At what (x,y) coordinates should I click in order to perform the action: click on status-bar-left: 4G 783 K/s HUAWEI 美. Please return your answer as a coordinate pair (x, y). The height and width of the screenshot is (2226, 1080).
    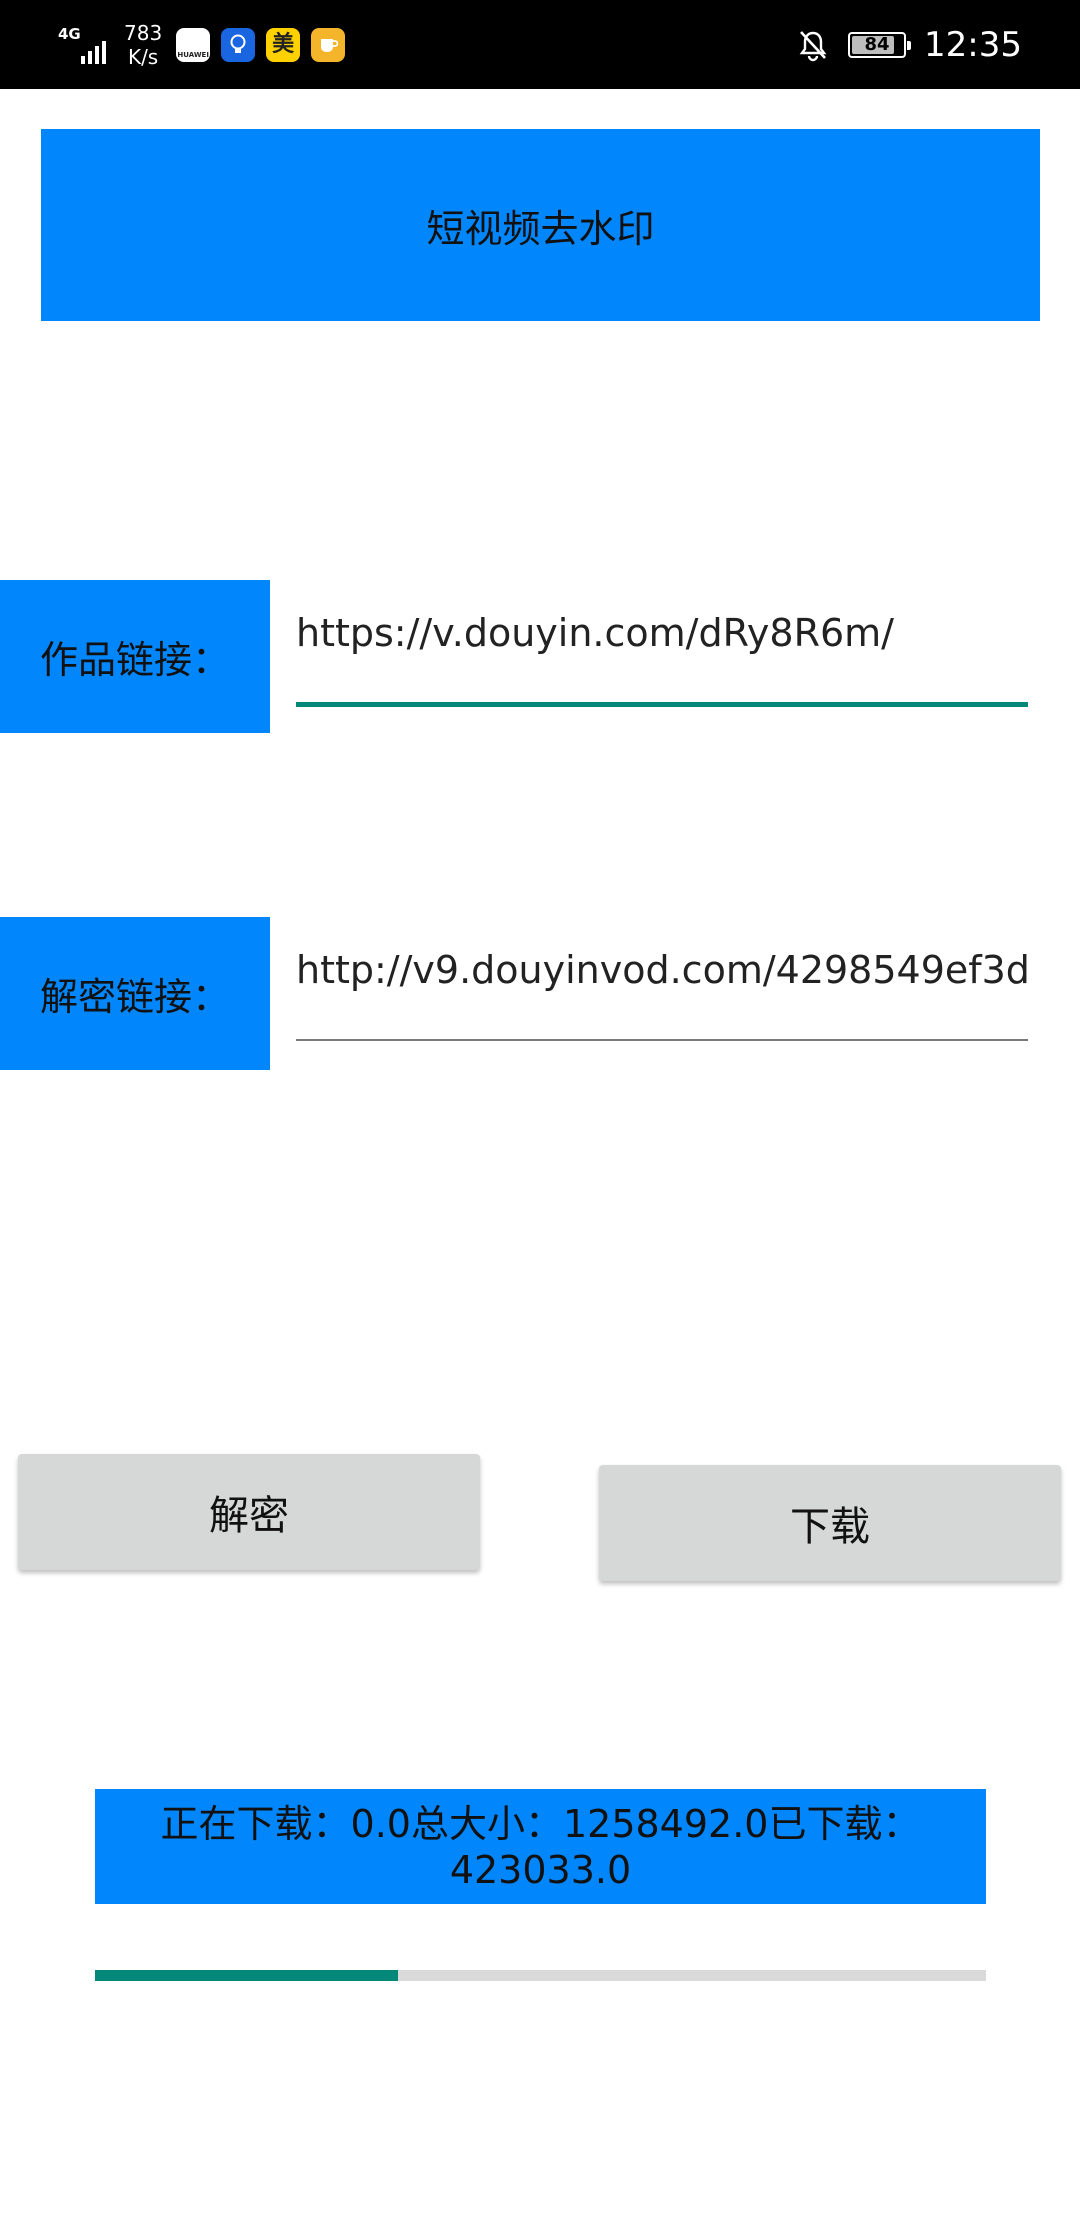
    Looking at the image, I should click on (202, 44).